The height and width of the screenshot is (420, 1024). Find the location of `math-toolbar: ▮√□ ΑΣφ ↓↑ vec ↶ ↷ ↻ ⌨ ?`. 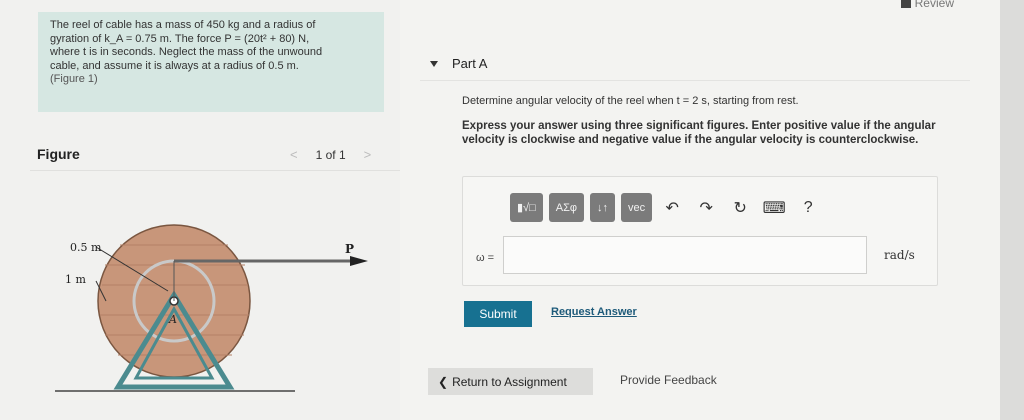

math-toolbar: ▮√□ ΑΣφ ↓↑ vec ↶ ↷ ↻ ⌨ ? is located at coordinates (666, 207).